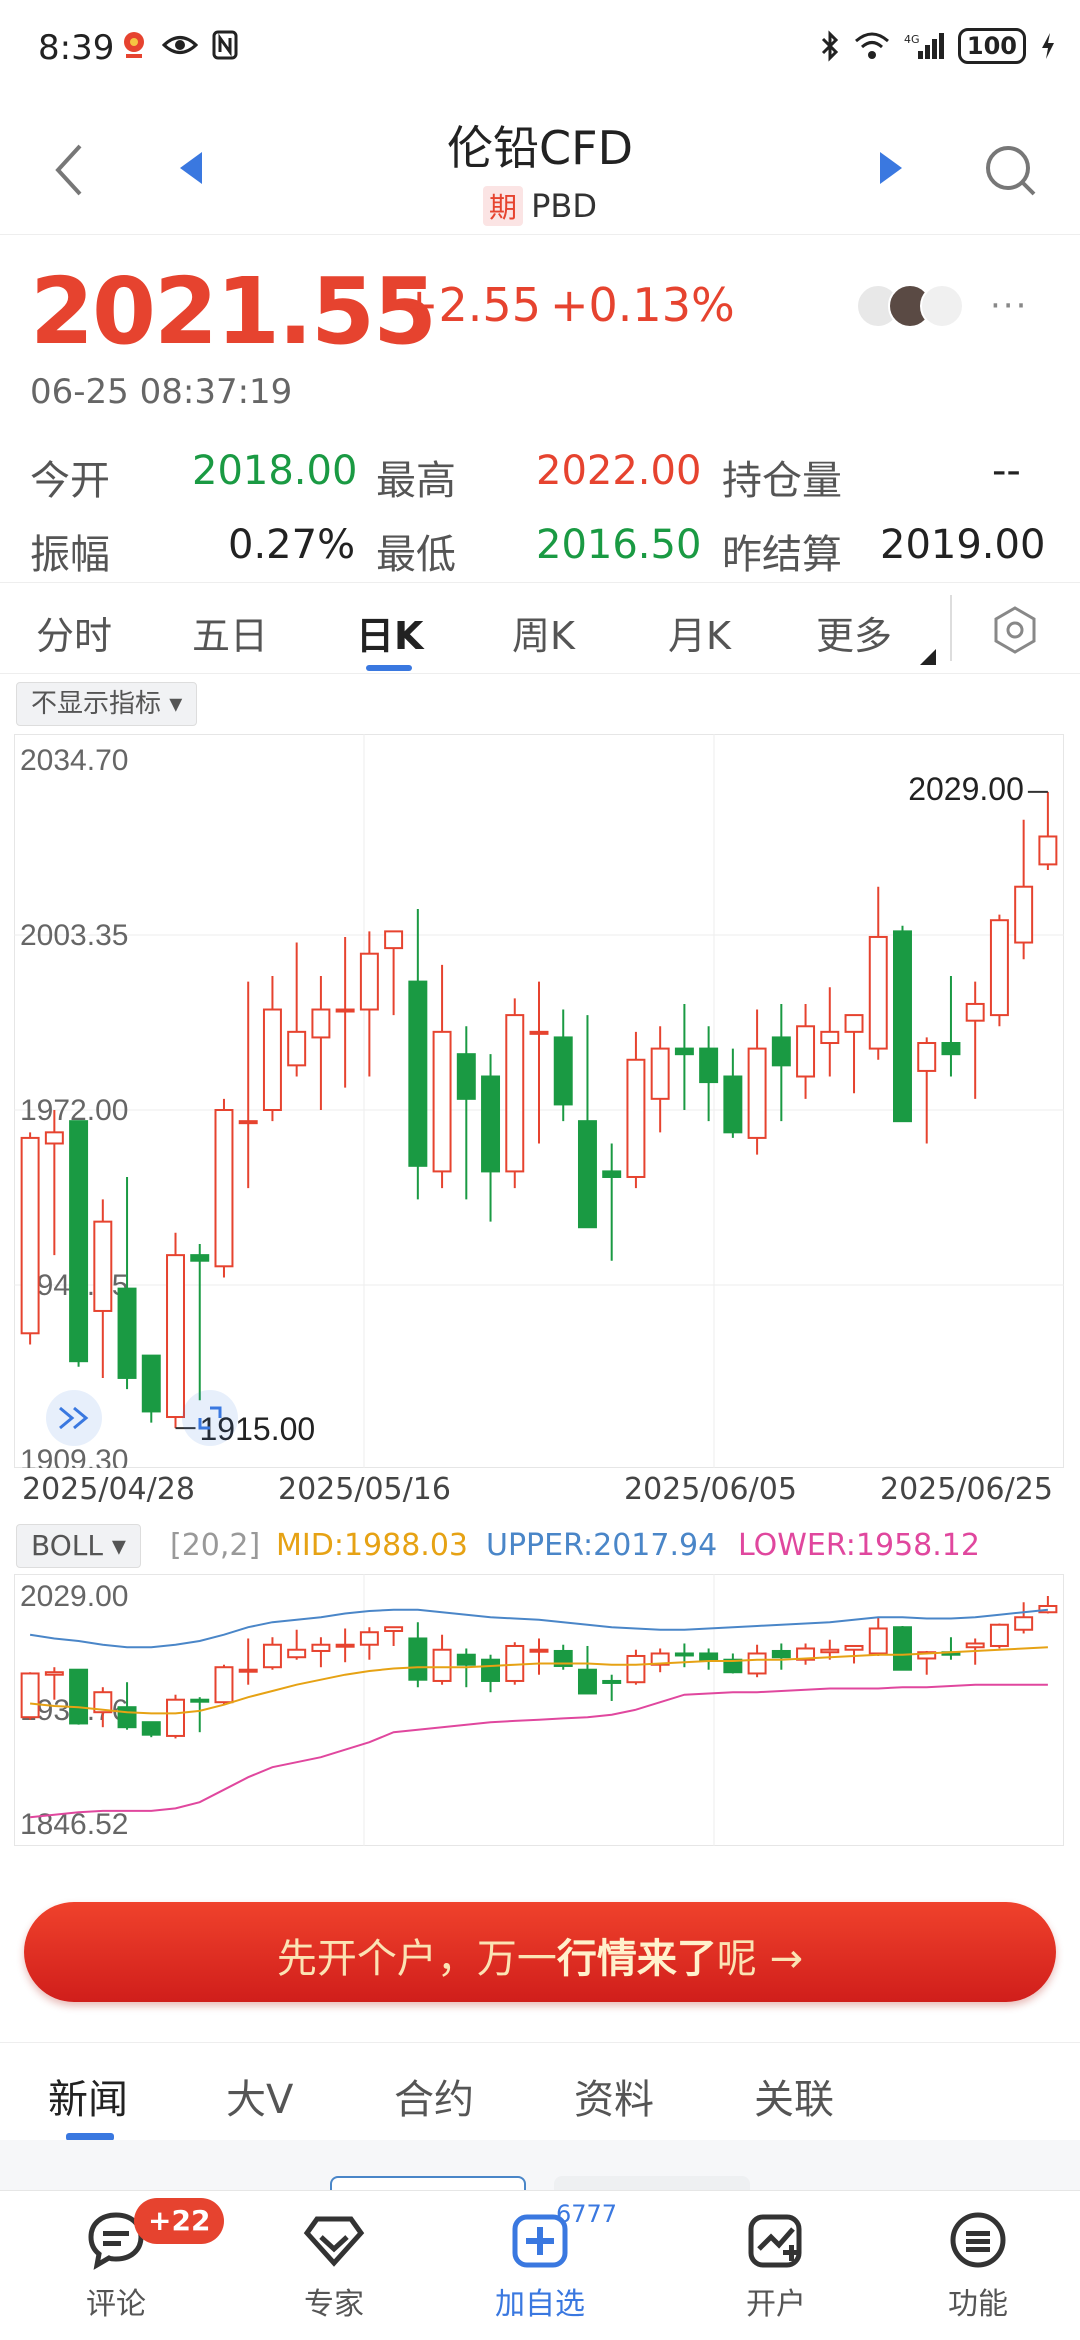 This screenshot has width=1080, height=2340. Describe the element at coordinates (416, 481) in the screenshot. I see `high-label: 最高` at that location.